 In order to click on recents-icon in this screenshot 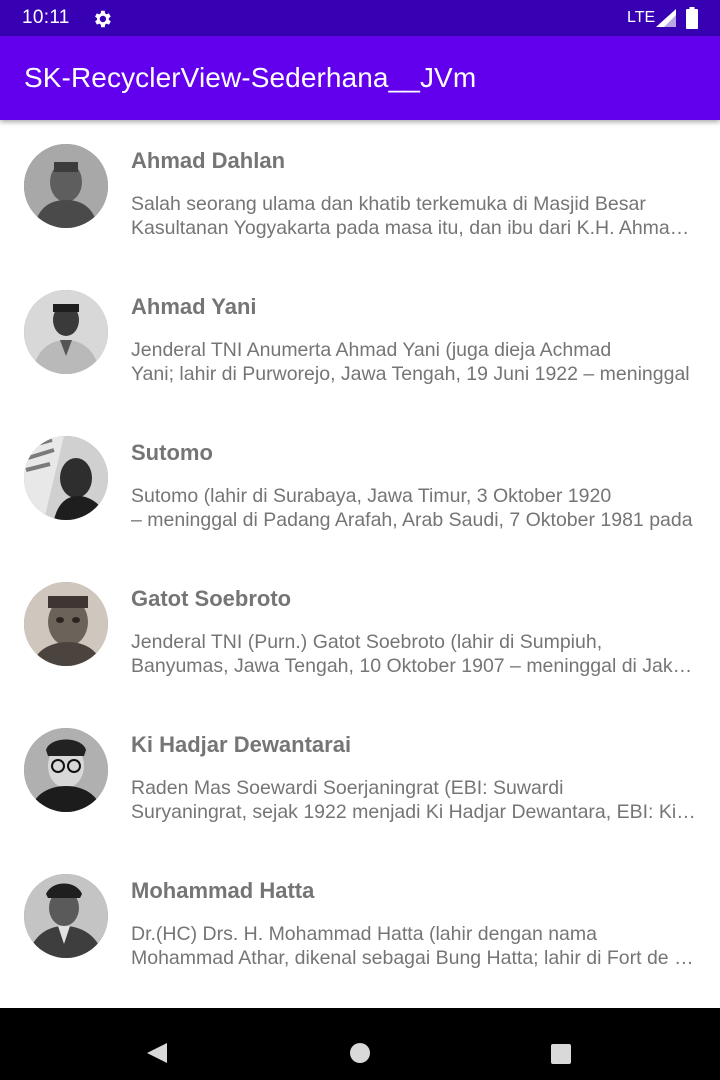, I will do `click(561, 1054)`.